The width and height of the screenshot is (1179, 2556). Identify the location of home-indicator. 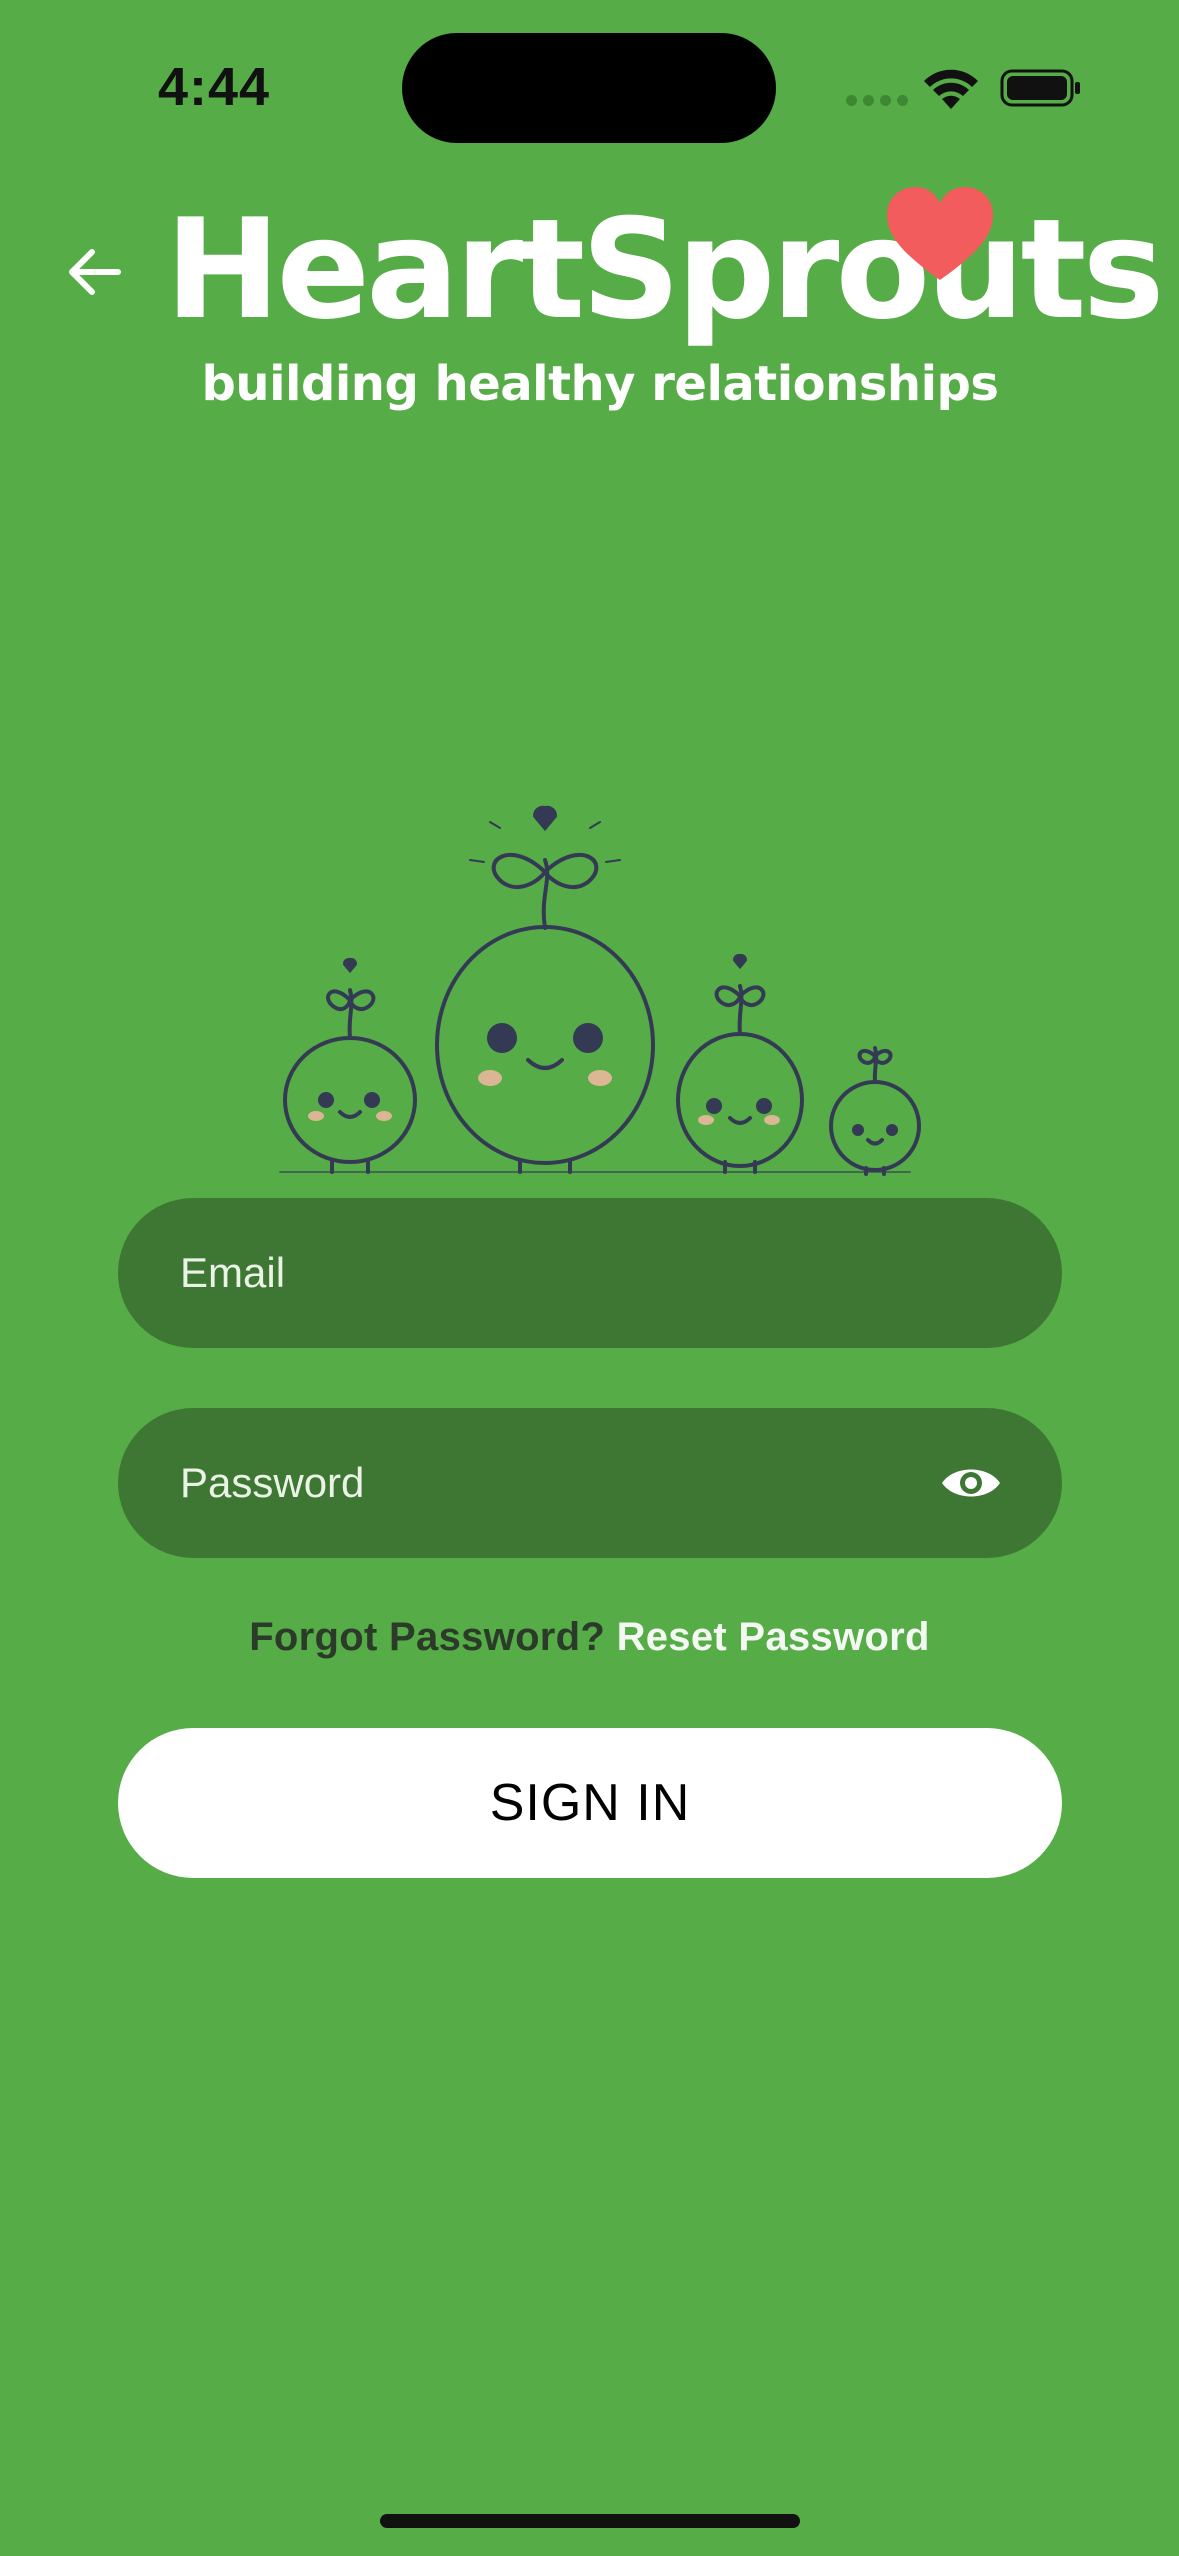
(590, 2521).